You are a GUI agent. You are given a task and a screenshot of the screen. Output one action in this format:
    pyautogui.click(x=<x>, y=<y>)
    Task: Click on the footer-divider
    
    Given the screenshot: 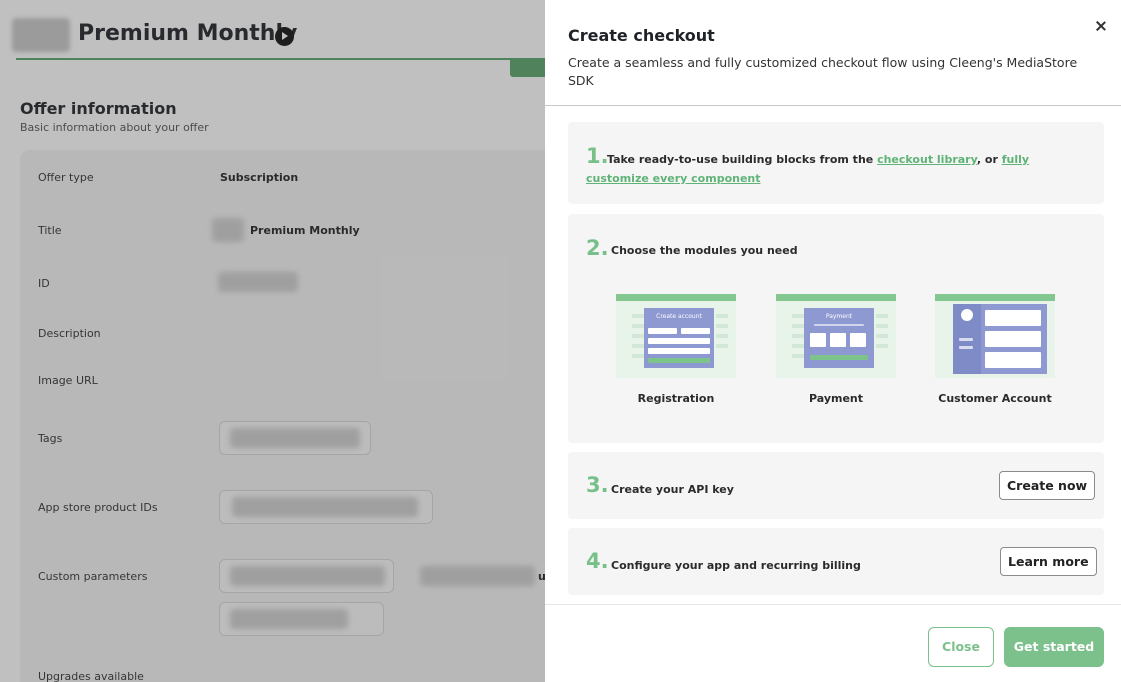 What is the action you would take?
    pyautogui.click(x=833, y=604)
    